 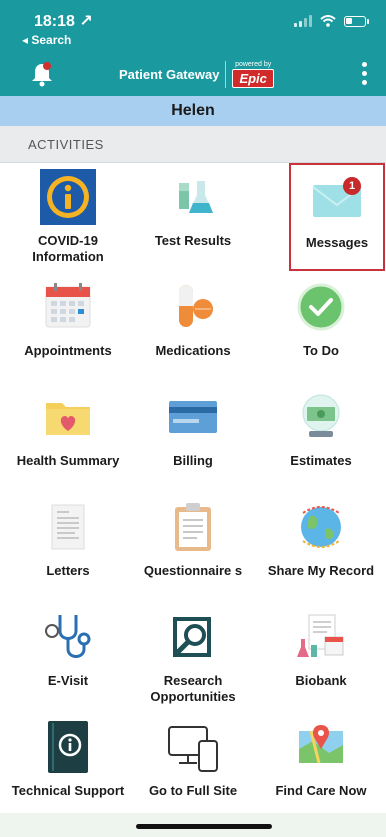 What do you see at coordinates (193, 790) in the screenshot?
I see `tile-label: Go to Full Site` at bounding box center [193, 790].